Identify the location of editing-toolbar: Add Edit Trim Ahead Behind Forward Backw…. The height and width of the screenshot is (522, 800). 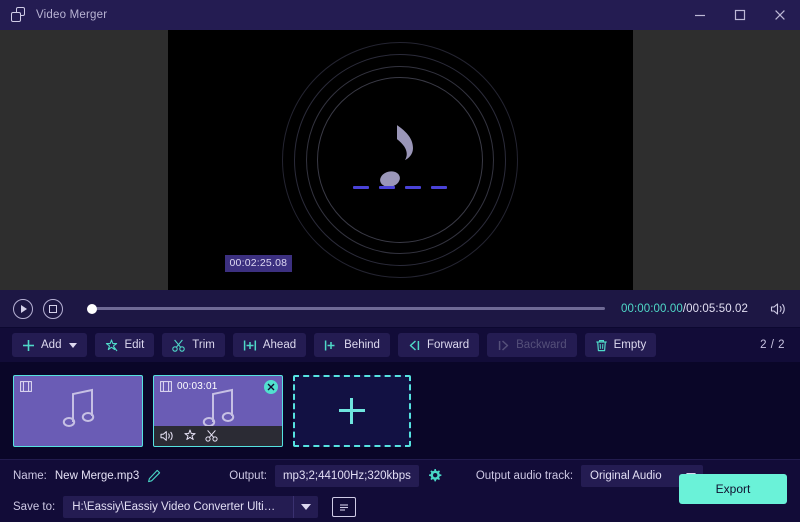
(400, 345).